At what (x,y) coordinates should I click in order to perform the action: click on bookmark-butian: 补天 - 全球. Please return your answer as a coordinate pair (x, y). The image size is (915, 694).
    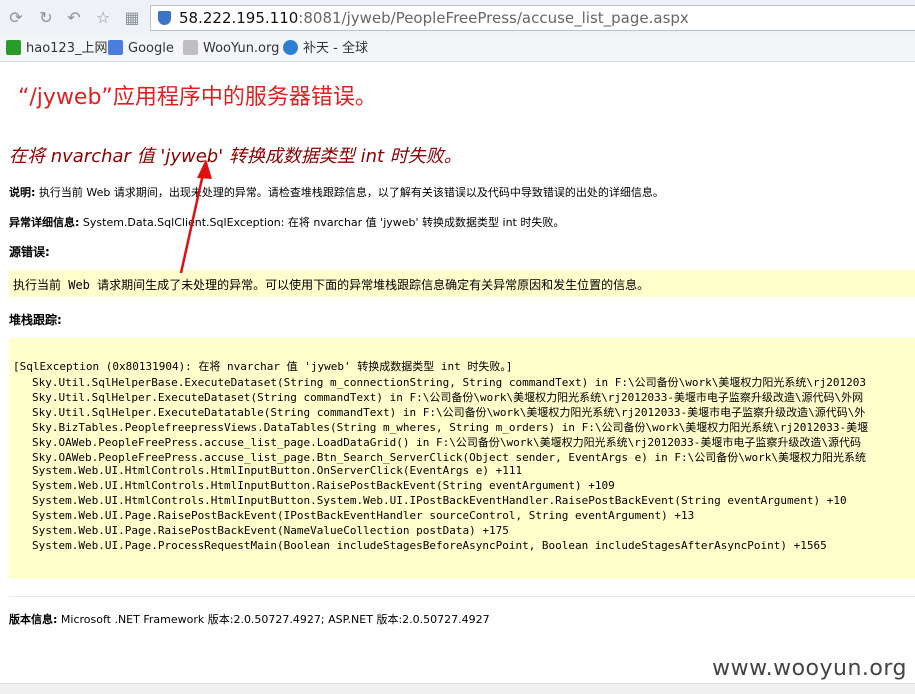
    Looking at the image, I should click on (325, 49).